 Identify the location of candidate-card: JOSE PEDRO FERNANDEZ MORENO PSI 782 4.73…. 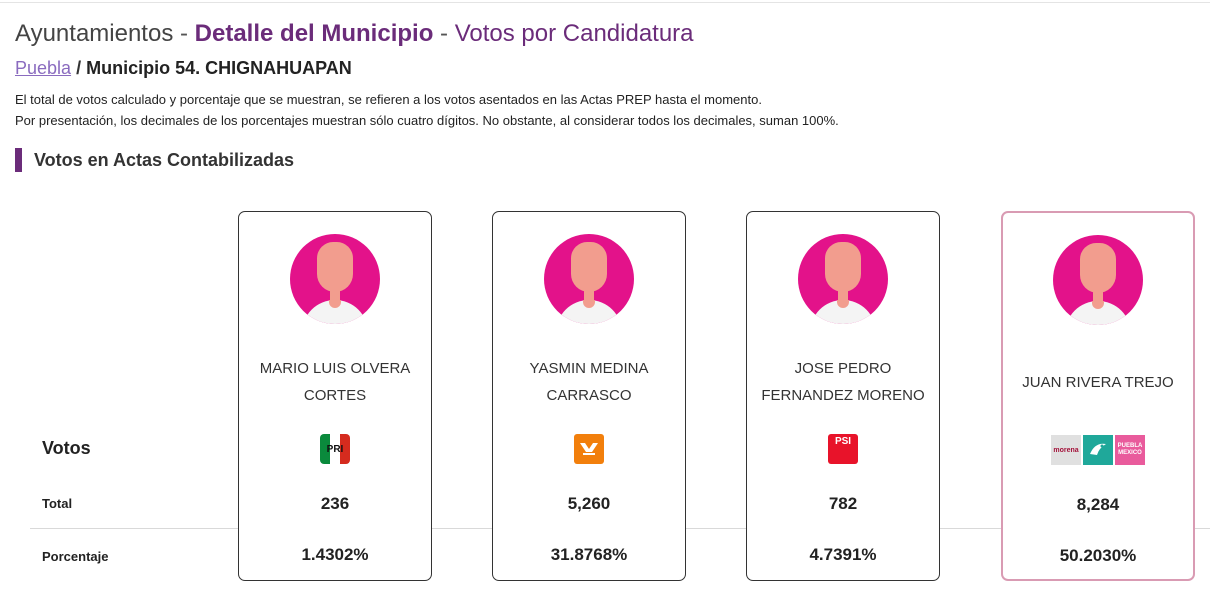
(843, 396).